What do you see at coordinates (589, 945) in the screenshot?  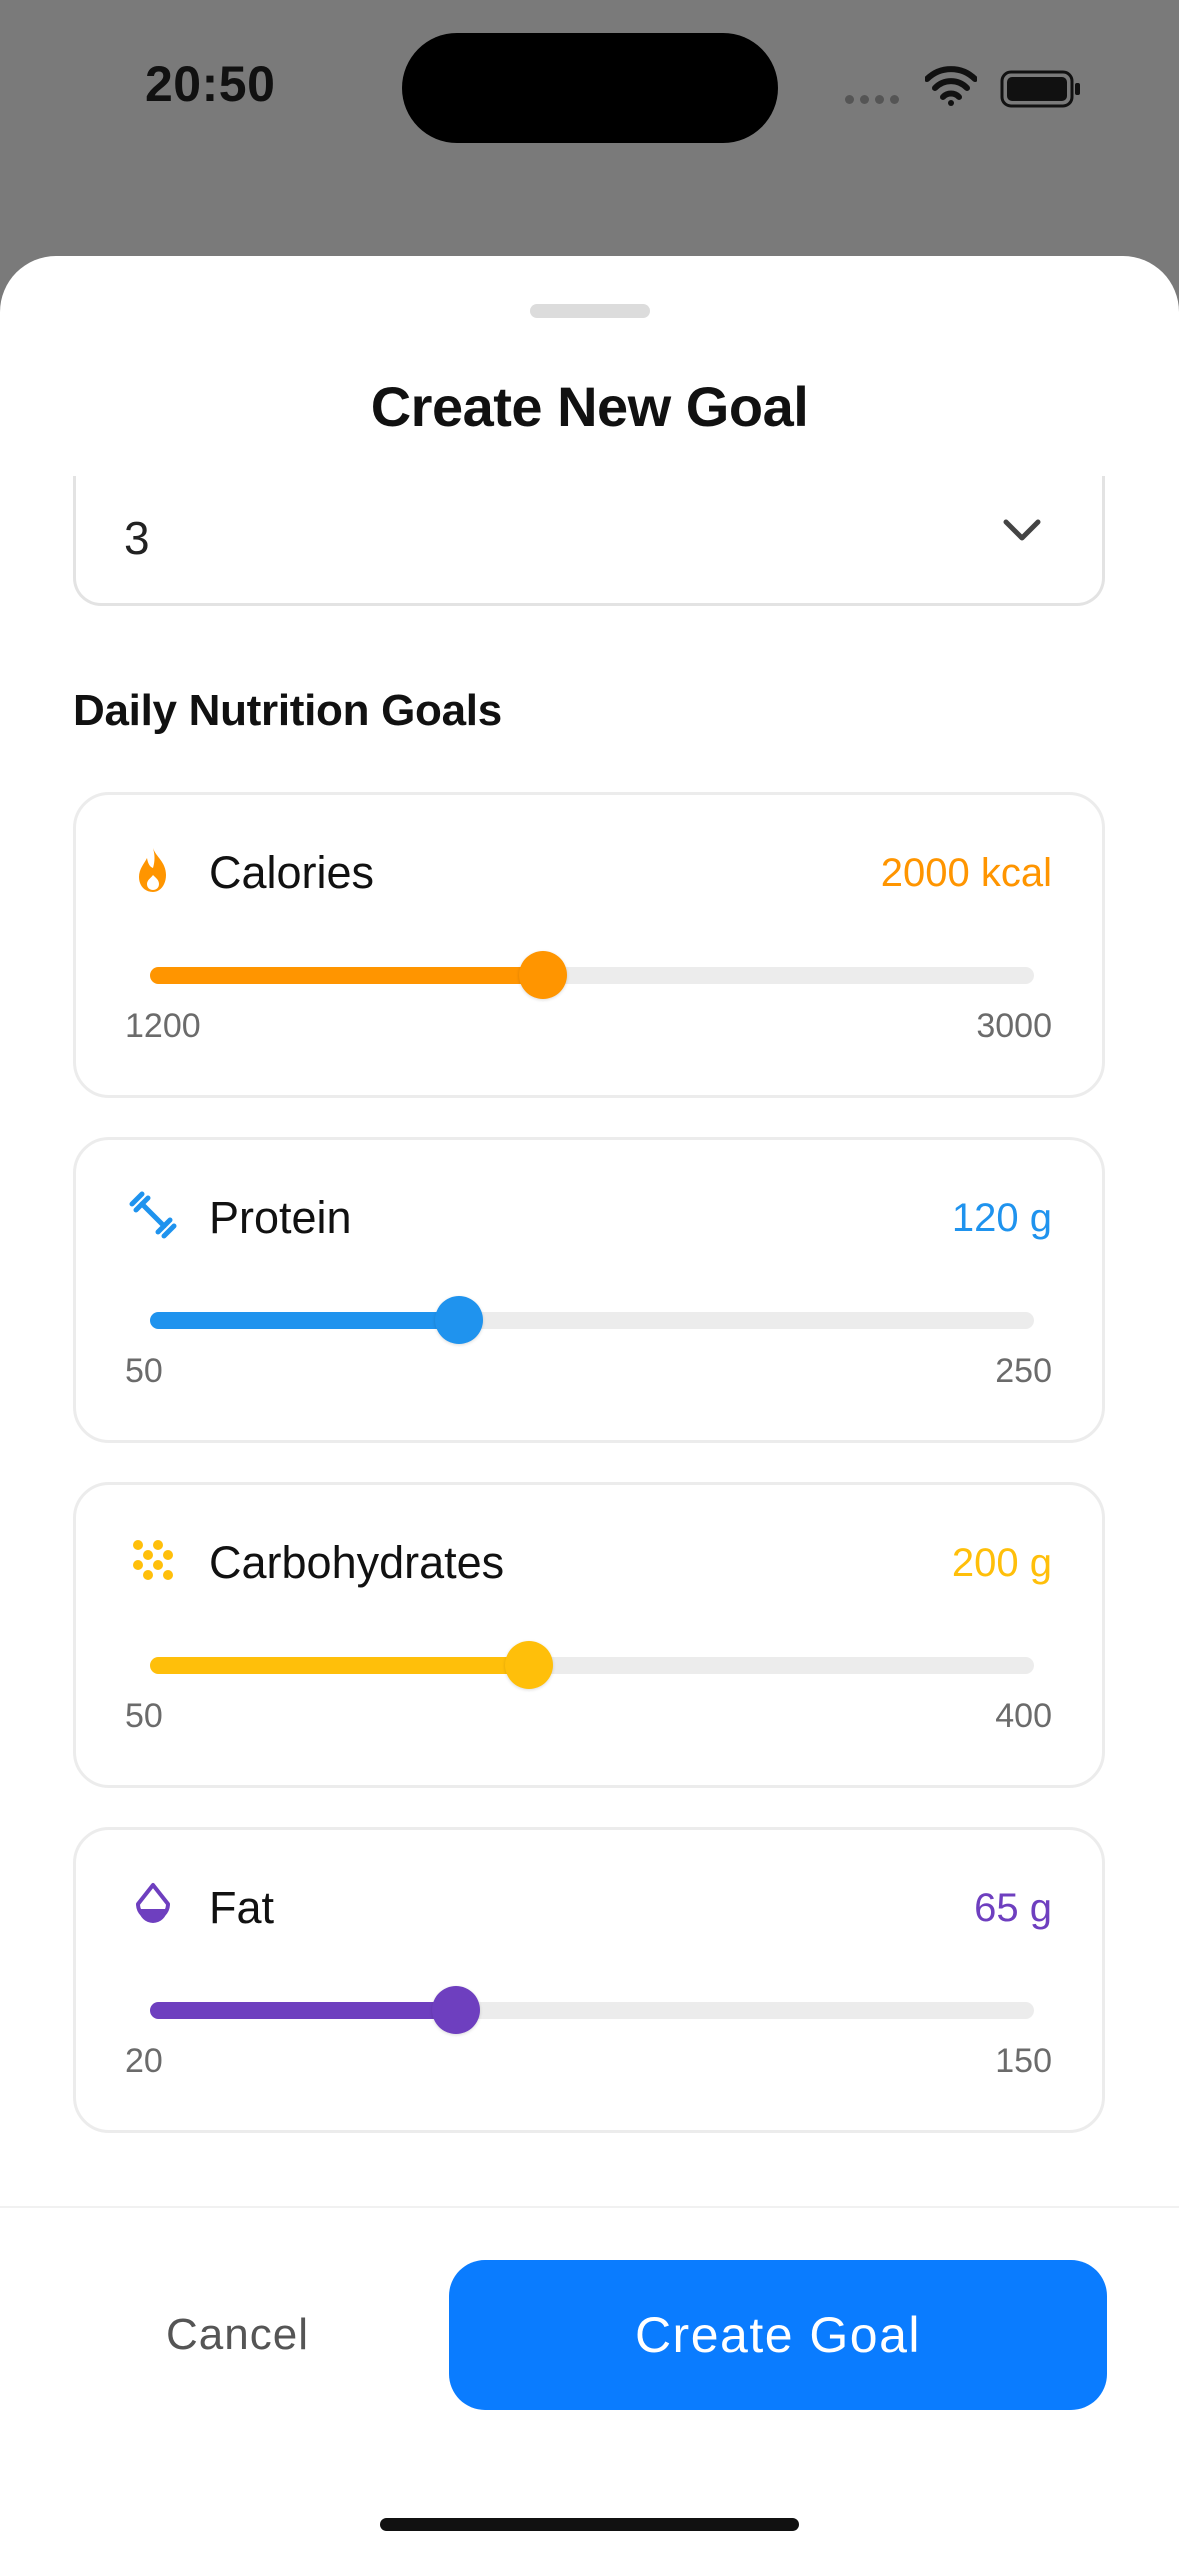 I see `nutrition-card-calories: Calories 2000 kcal 1200 3000` at bounding box center [589, 945].